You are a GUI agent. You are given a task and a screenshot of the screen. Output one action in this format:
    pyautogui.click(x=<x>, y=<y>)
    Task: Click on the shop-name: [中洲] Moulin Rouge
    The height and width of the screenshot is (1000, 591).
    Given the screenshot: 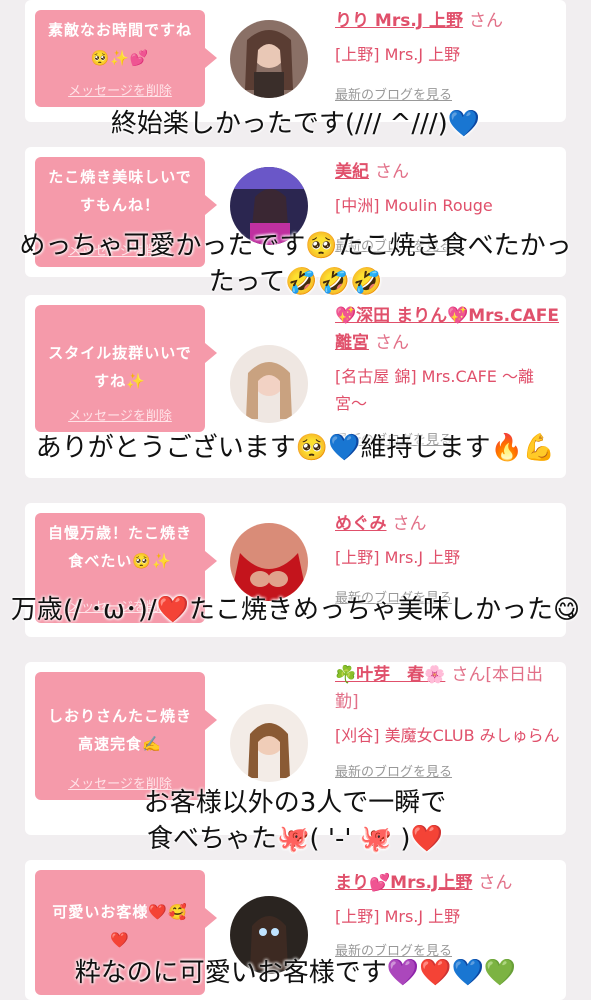 What is the action you would take?
    pyautogui.click(x=447, y=205)
    